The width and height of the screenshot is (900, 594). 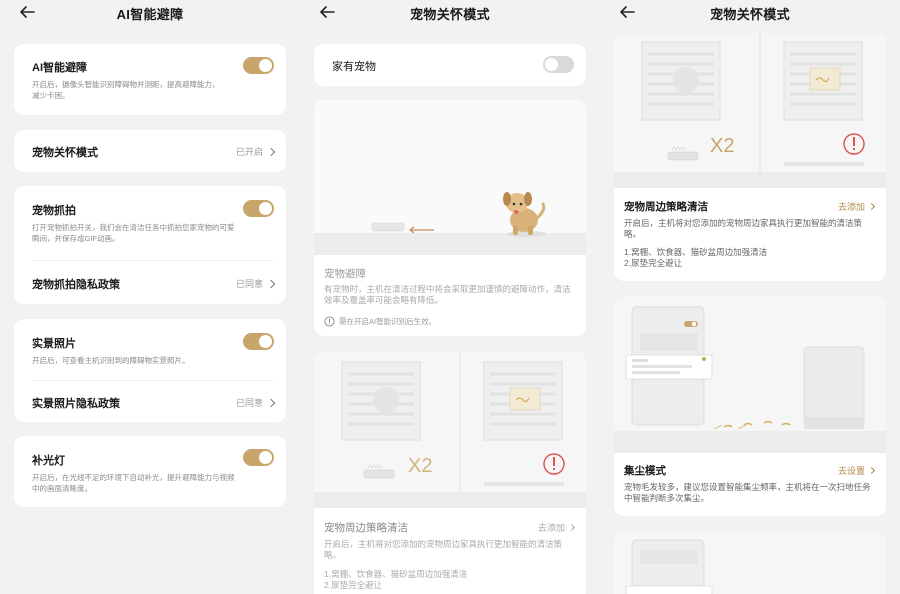 I want to click on pet-avoid-illustration, so click(x=450, y=177).